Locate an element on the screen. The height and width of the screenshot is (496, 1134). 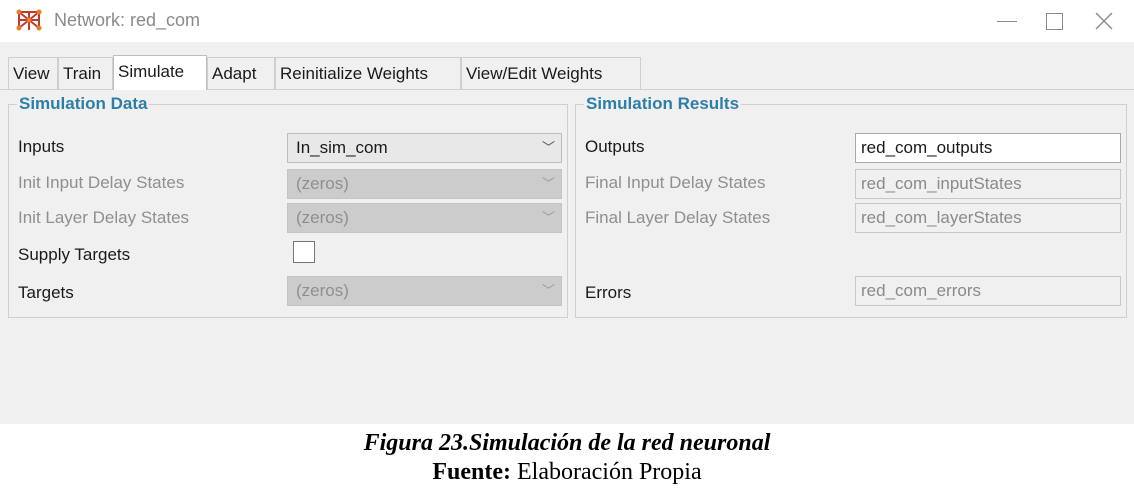
network-app-icon is located at coordinates (29, 20).